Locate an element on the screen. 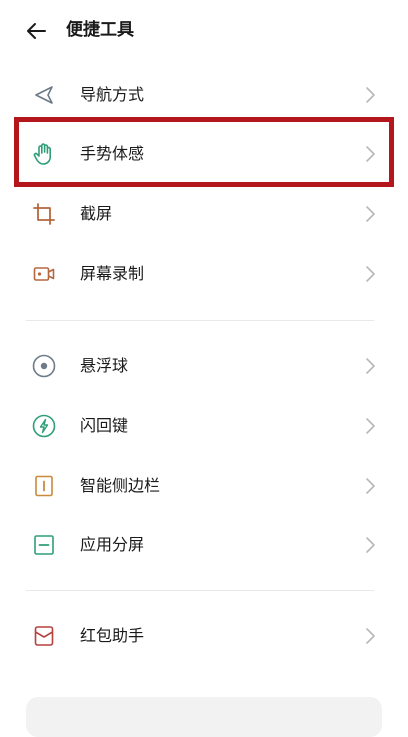 This screenshot has height=737, width=408. list-item-screen-recording: 屏幕录制 is located at coordinates (204, 274).